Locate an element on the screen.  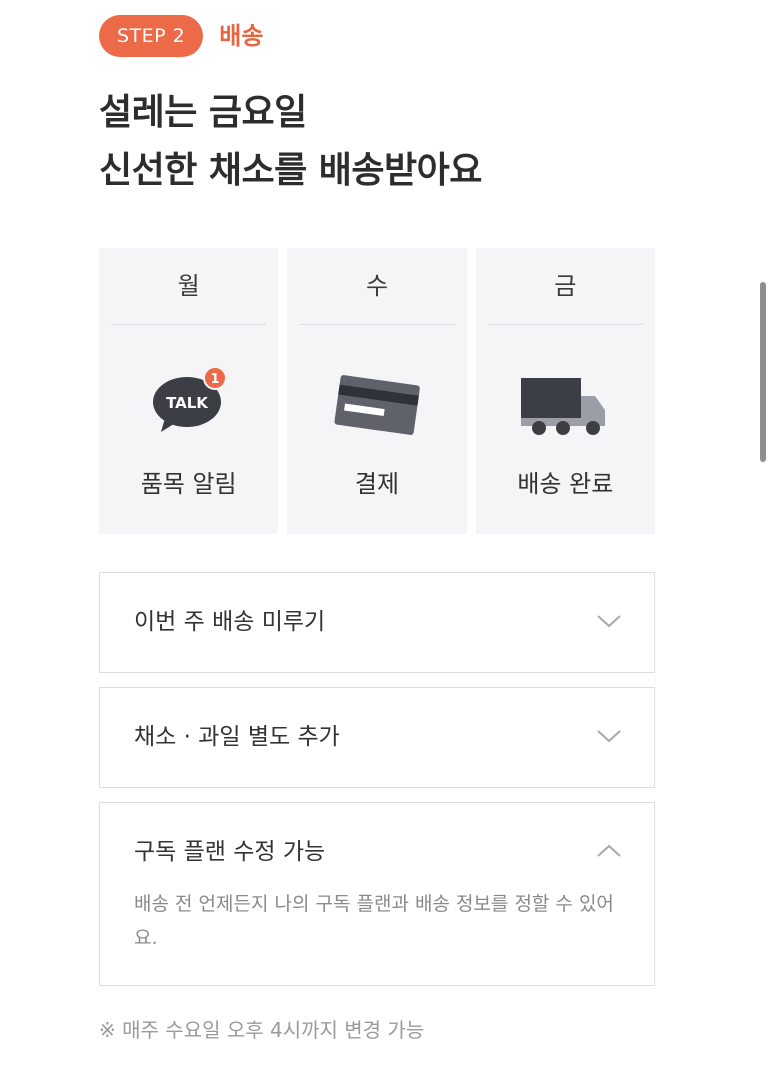
change-deadline-note: ※ 매주 수요일 오후 4시까지 변경 가능 is located at coordinates (262, 1030).